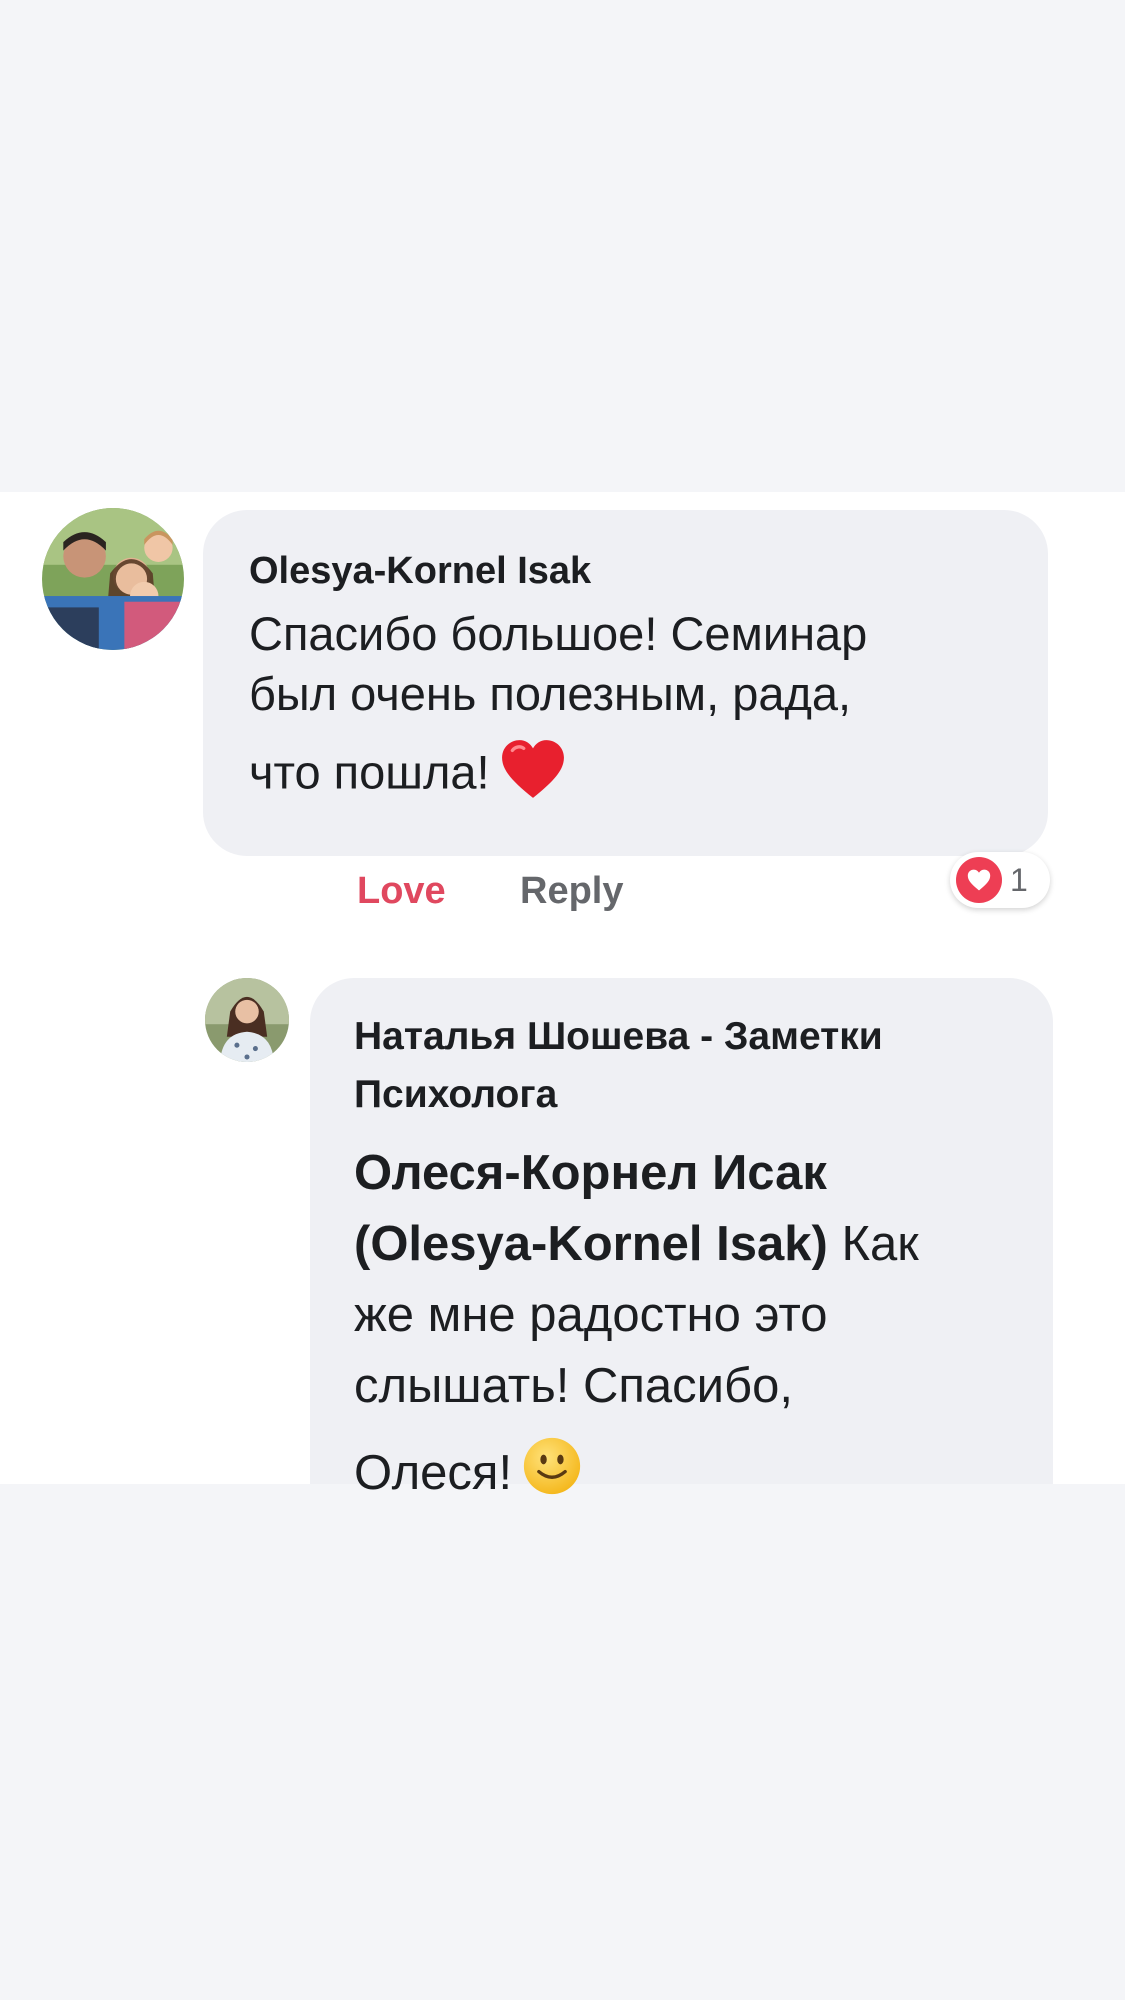 This screenshot has width=1125, height=2000. What do you see at coordinates (533, 776) in the screenshot?
I see `red-heart-icon` at bounding box center [533, 776].